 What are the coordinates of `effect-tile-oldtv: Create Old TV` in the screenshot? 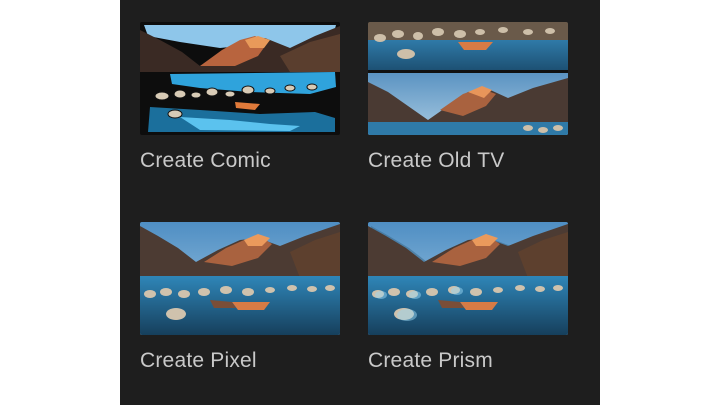 It's located at (468, 97).